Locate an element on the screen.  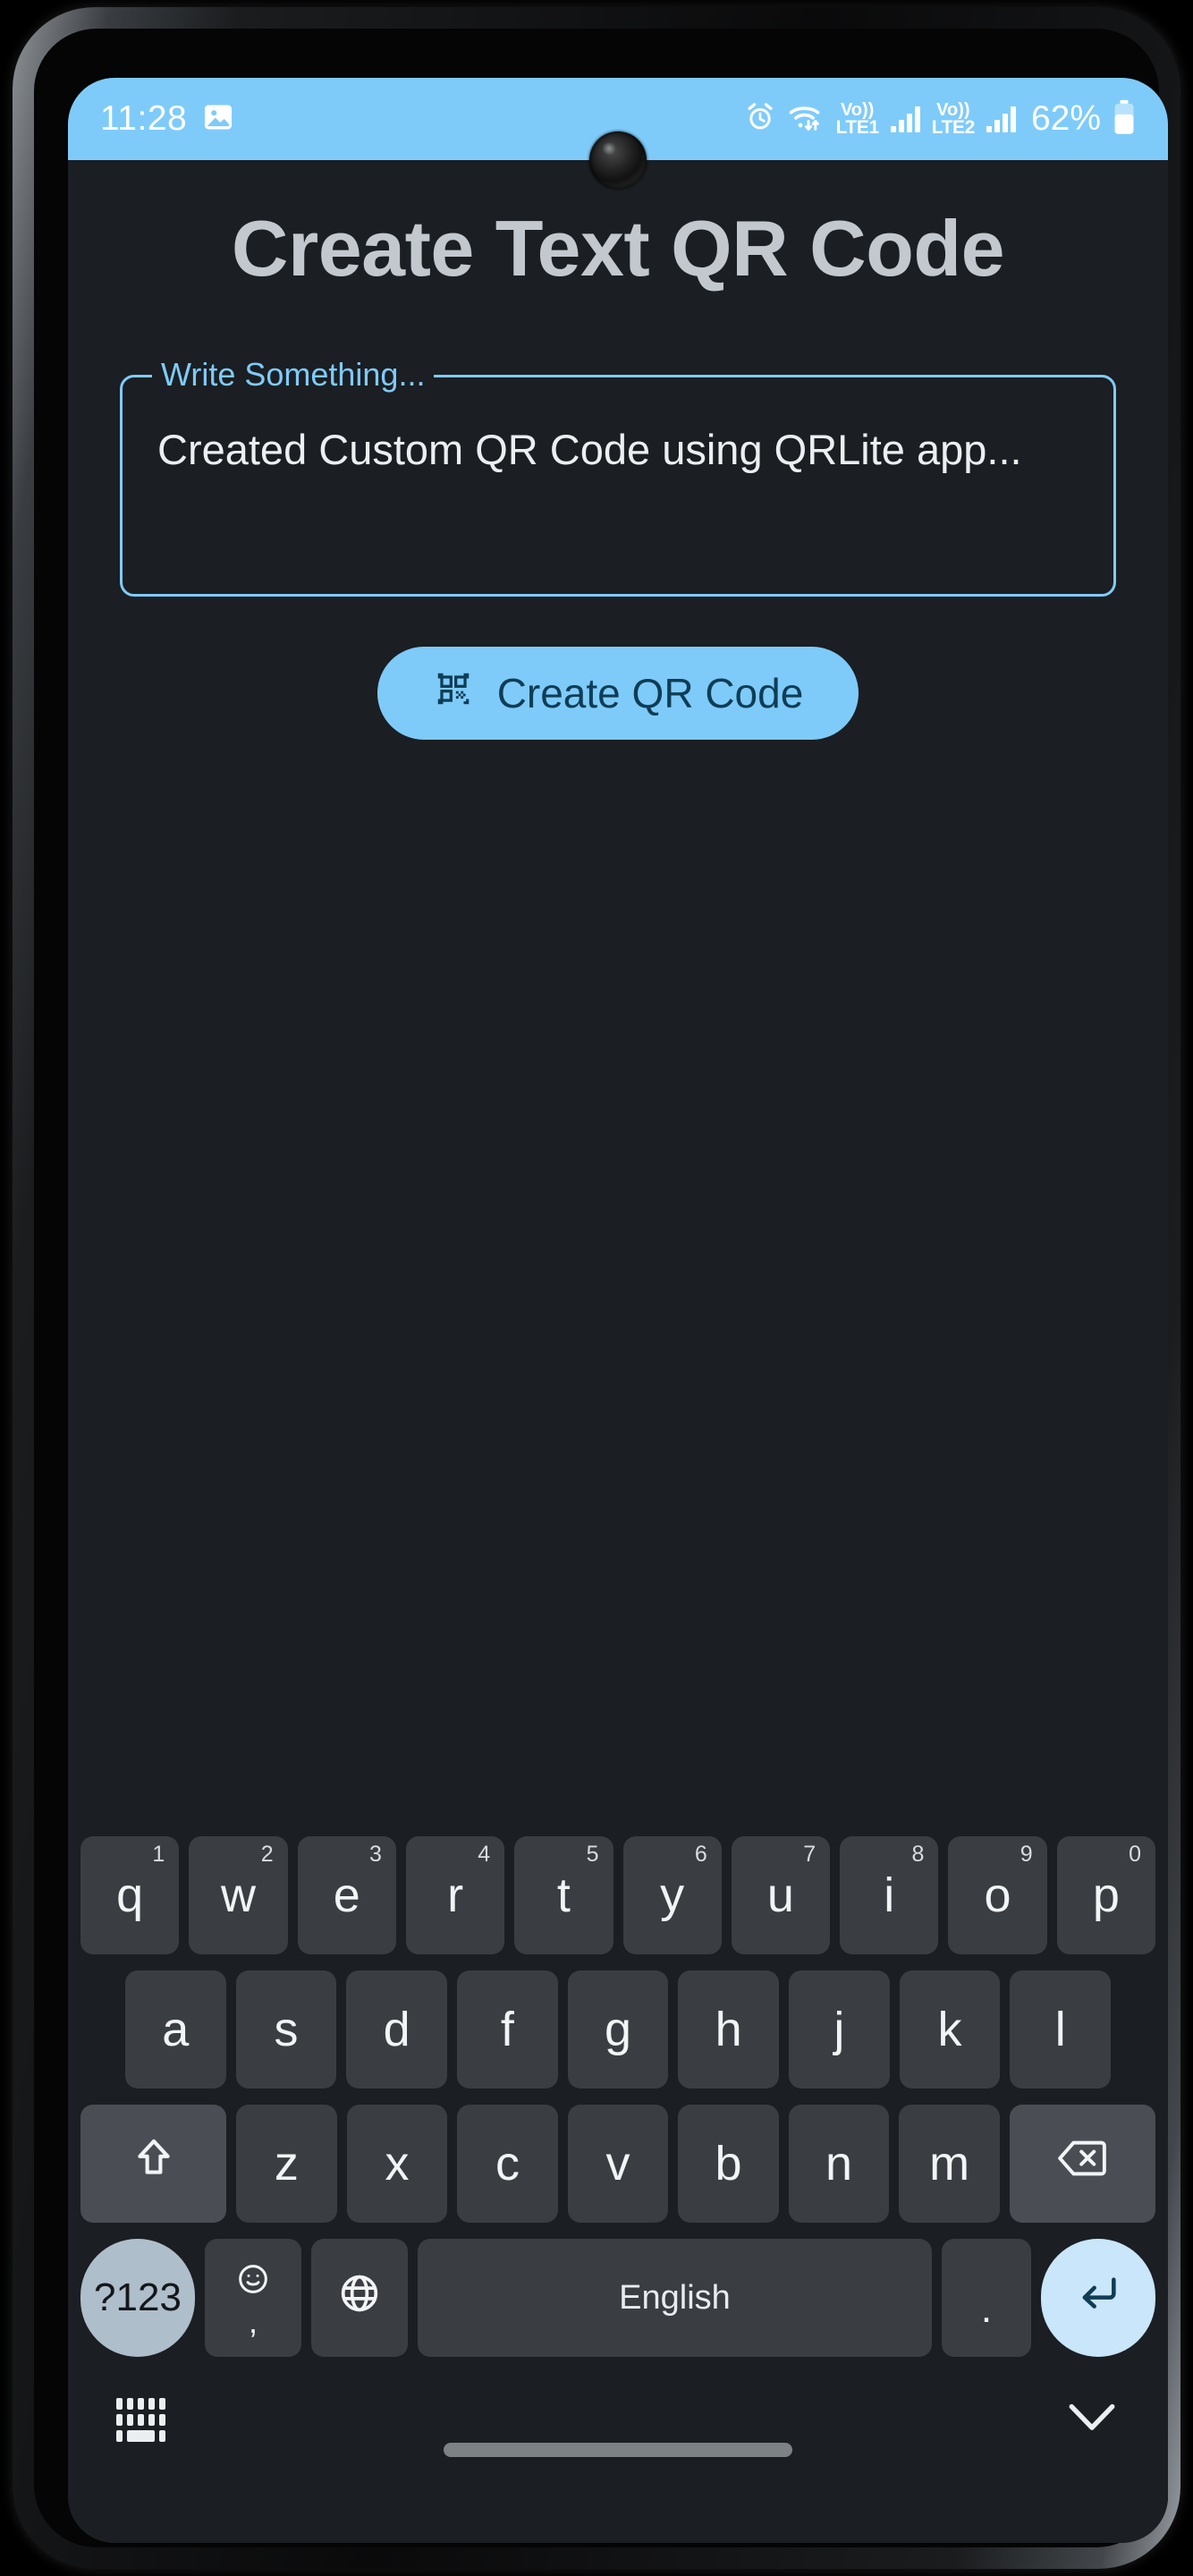
language-switch-key is located at coordinates (359, 2298).